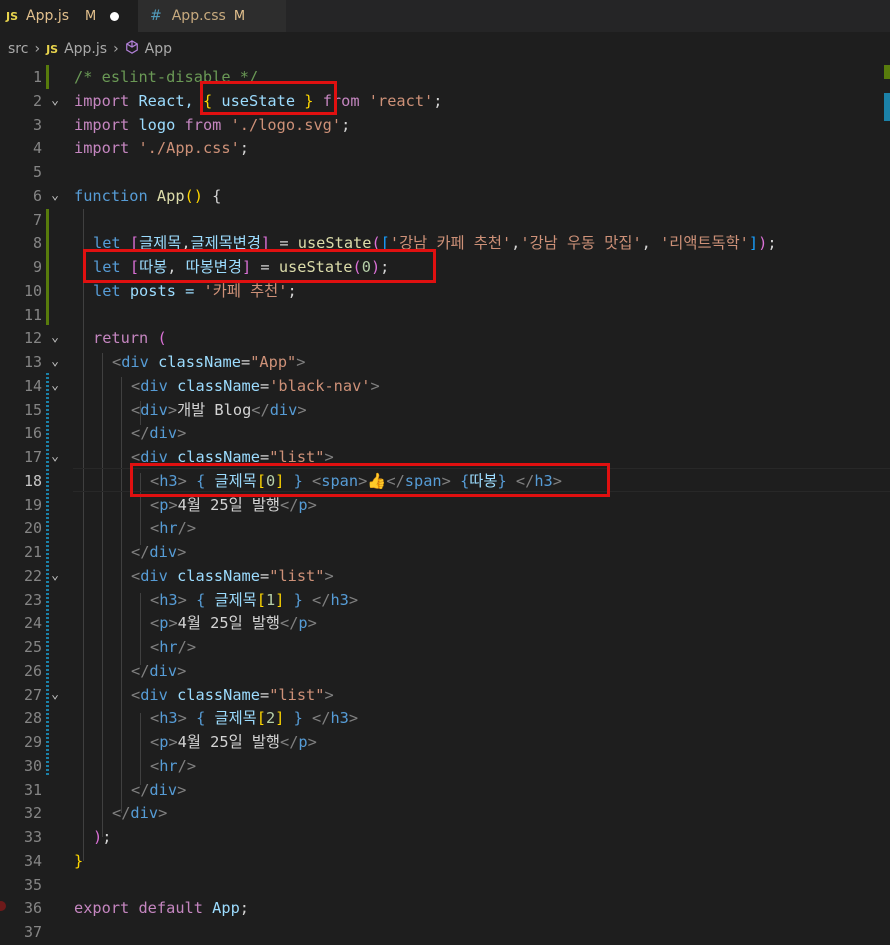 The width and height of the screenshot is (890, 945). What do you see at coordinates (346, 124) in the screenshot?
I see `code-token: ;` at bounding box center [346, 124].